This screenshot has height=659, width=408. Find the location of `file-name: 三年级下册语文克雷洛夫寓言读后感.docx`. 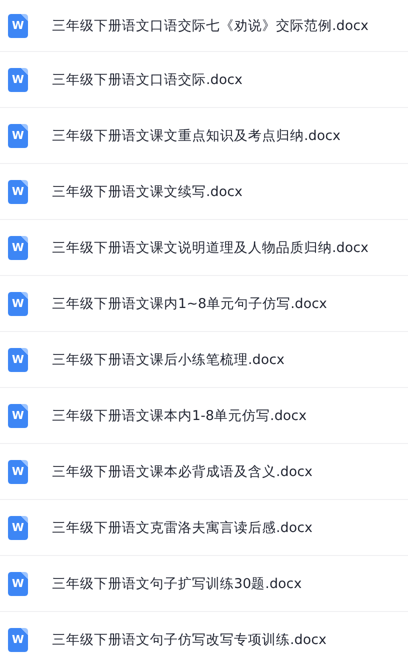

file-name: 三年级下册语文克雷洛夫寓言读后感.docx is located at coordinates (182, 527).